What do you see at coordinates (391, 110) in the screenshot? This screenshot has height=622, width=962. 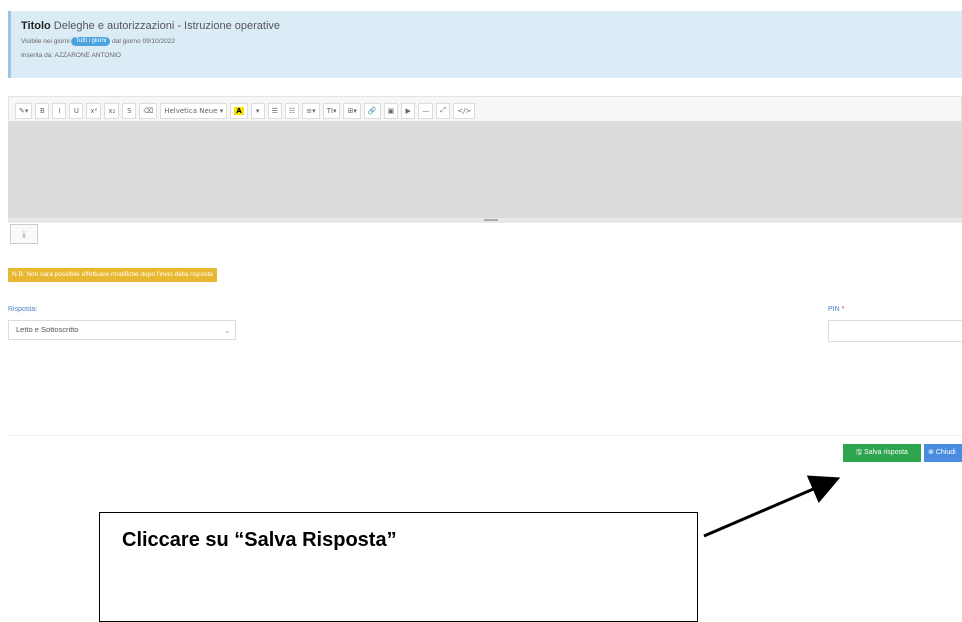 I see `image-button: ▣` at bounding box center [391, 110].